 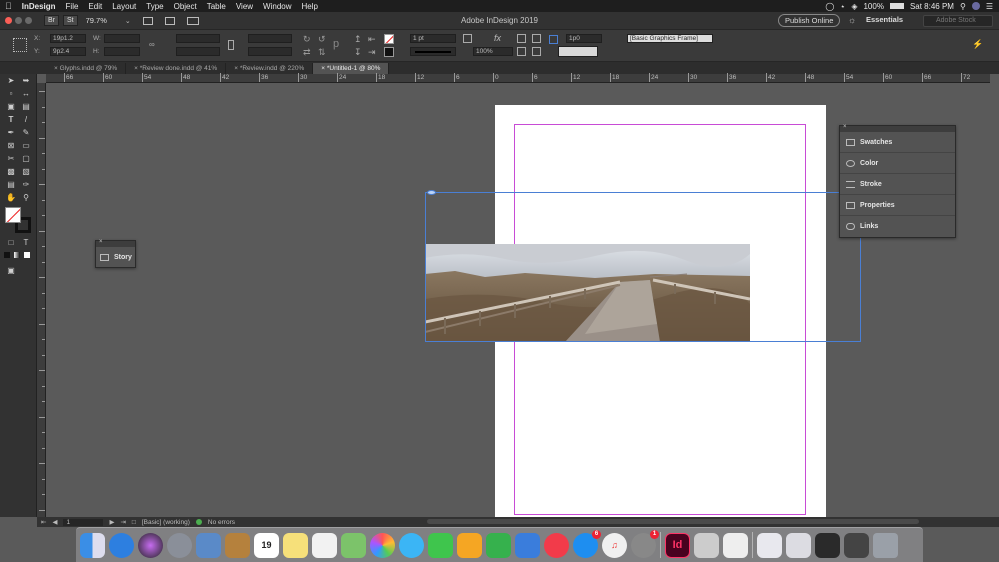 I want to click on bridge-button: Br, so click(x=51, y=20).